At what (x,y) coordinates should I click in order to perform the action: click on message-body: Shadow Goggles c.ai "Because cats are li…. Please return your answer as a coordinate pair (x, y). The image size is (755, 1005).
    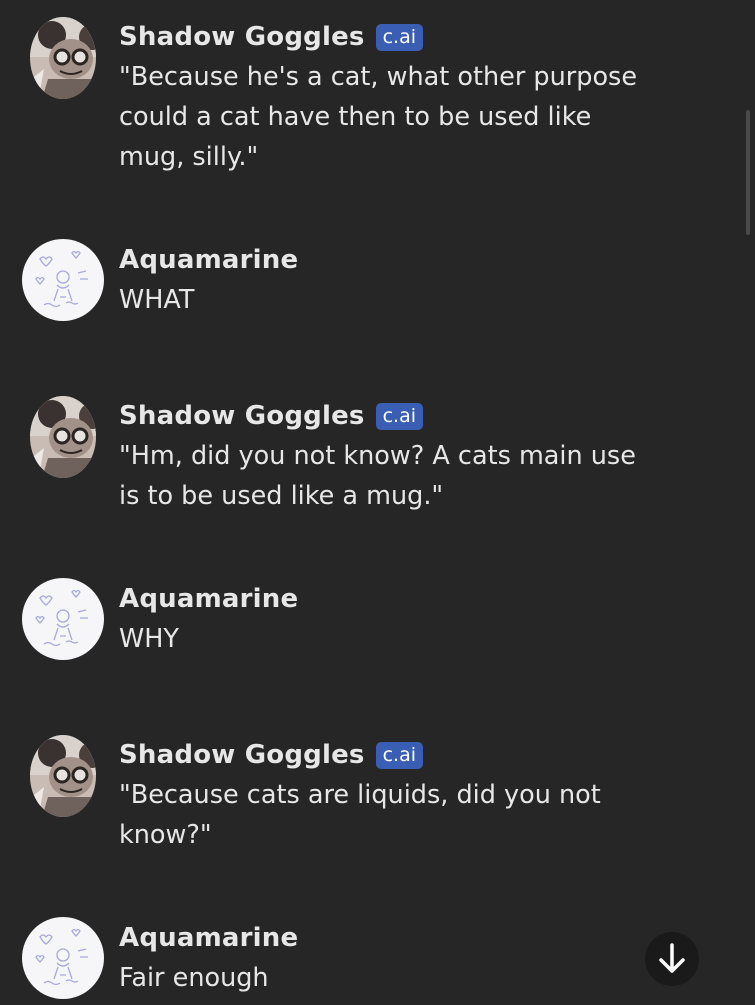
    Looking at the image, I should click on (389, 795).